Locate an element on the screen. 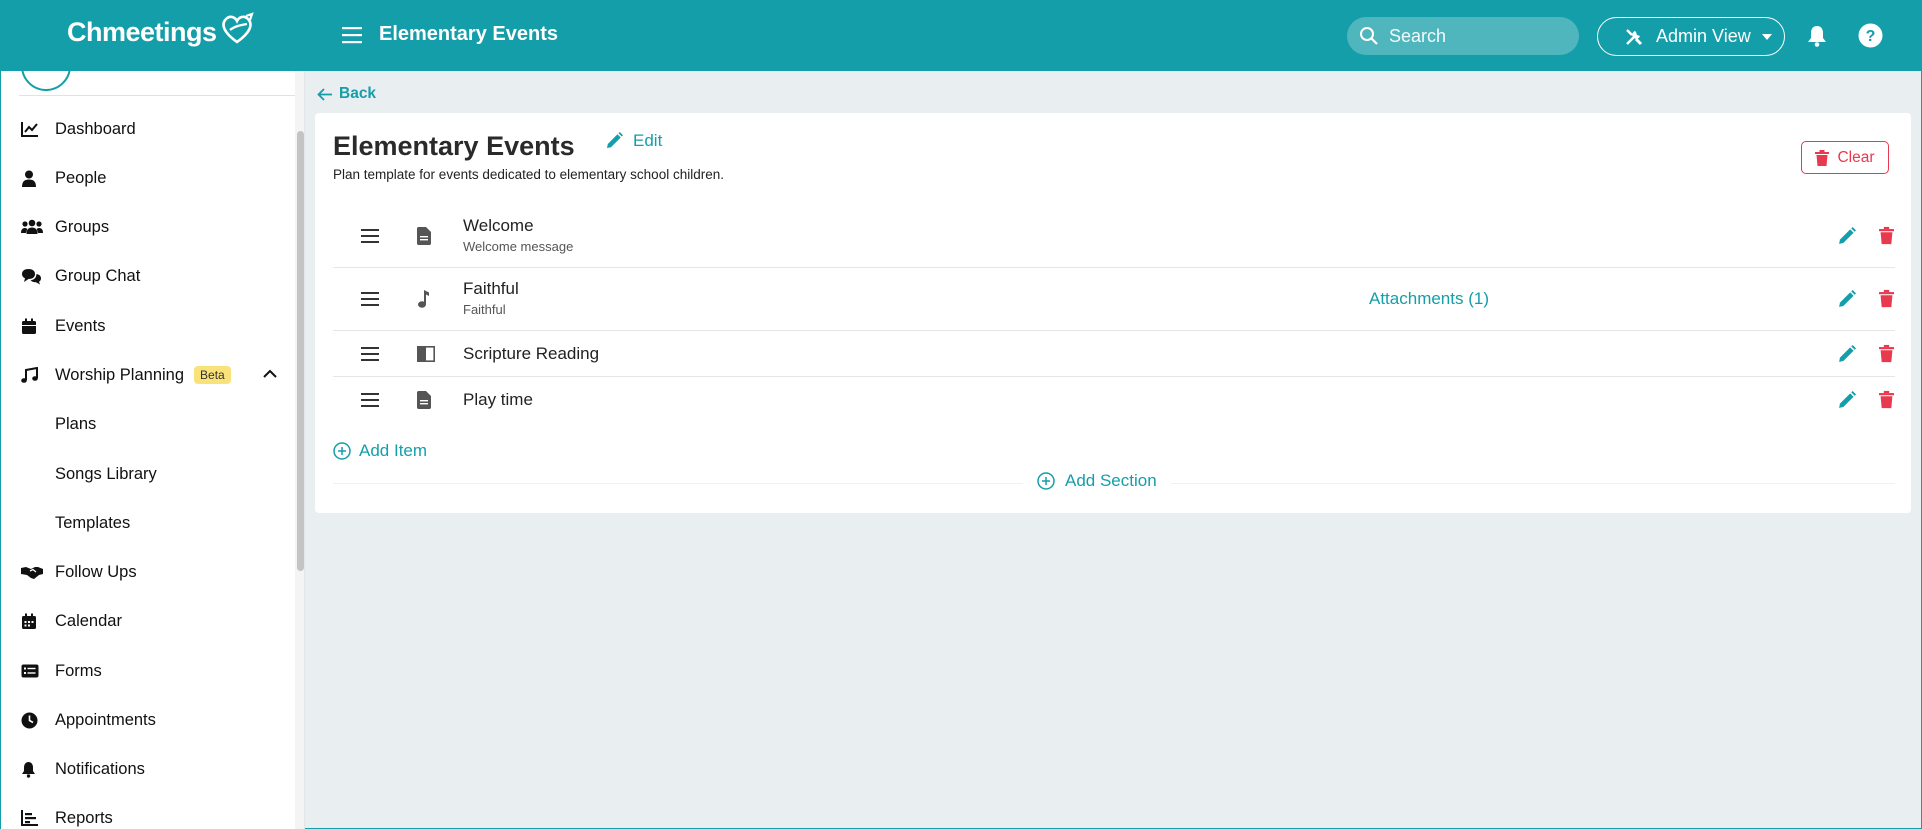  sidebar-item-plans: Plans is located at coordinates (148, 424).